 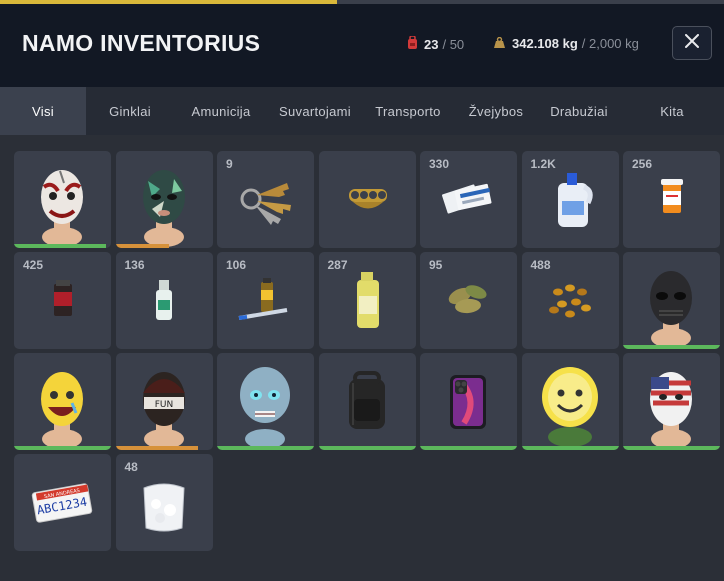 I want to click on alien-mask-icon, so click(x=265, y=401).